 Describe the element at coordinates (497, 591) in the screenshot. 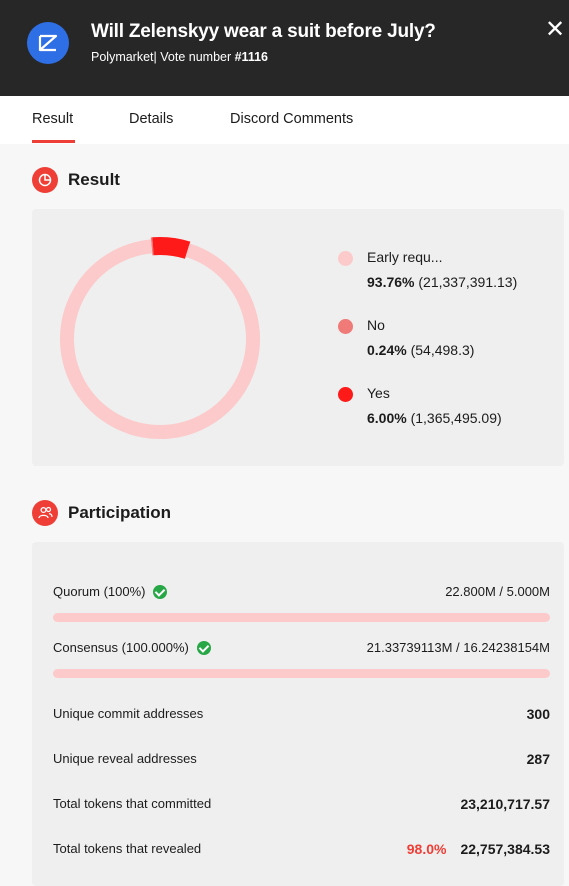

I see `quorum-value: 22.800M / 5.000M` at that location.